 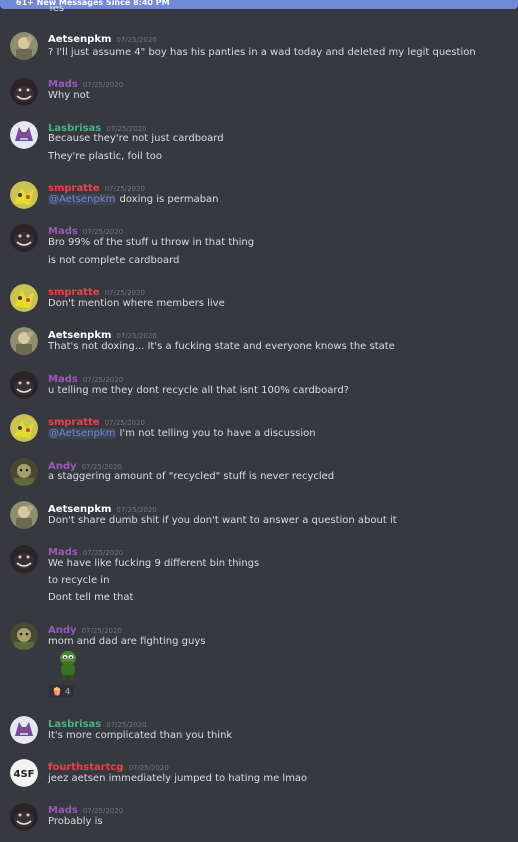 What do you see at coordinates (56, 9) in the screenshot?
I see `previous-message-text: Yes` at bounding box center [56, 9].